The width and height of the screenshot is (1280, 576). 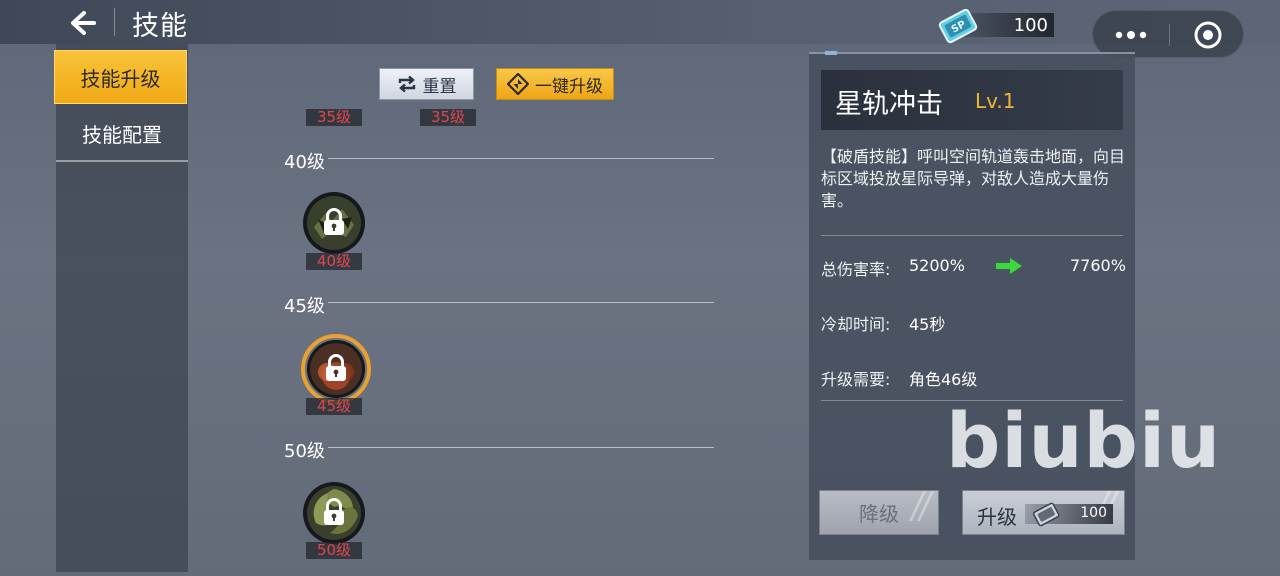 I want to click on section-label-40: 40级, so click(x=304, y=162).